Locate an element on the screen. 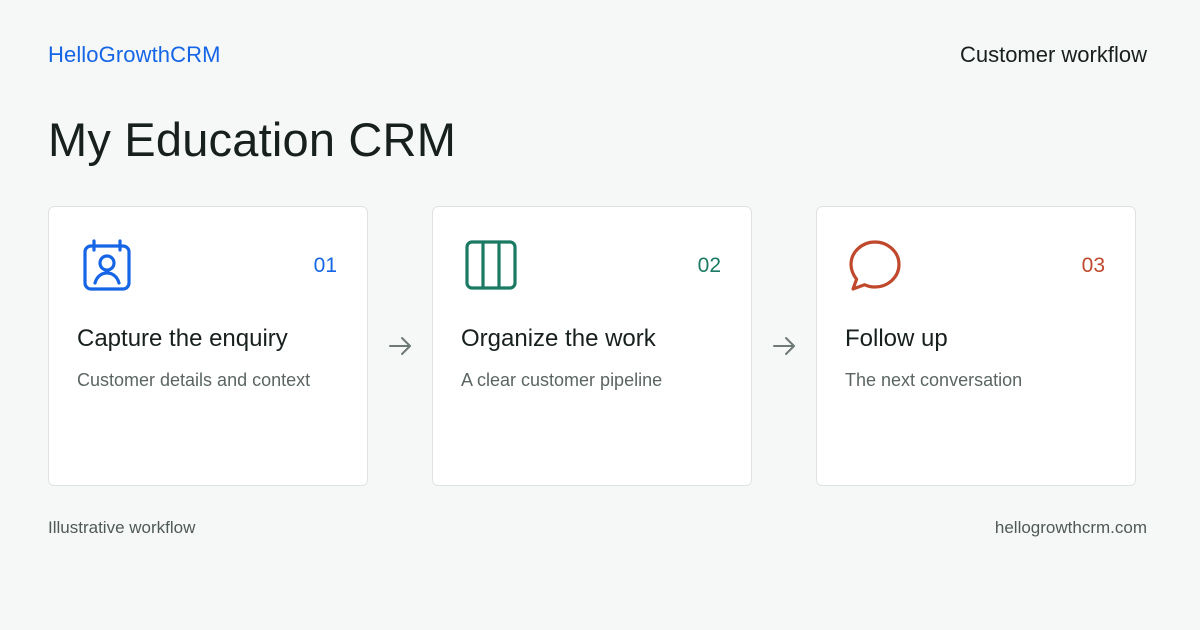 Image resolution: width=1200 pixels, height=630 pixels. footer-note: Illustrative workflow is located at coordinates (122, 527).